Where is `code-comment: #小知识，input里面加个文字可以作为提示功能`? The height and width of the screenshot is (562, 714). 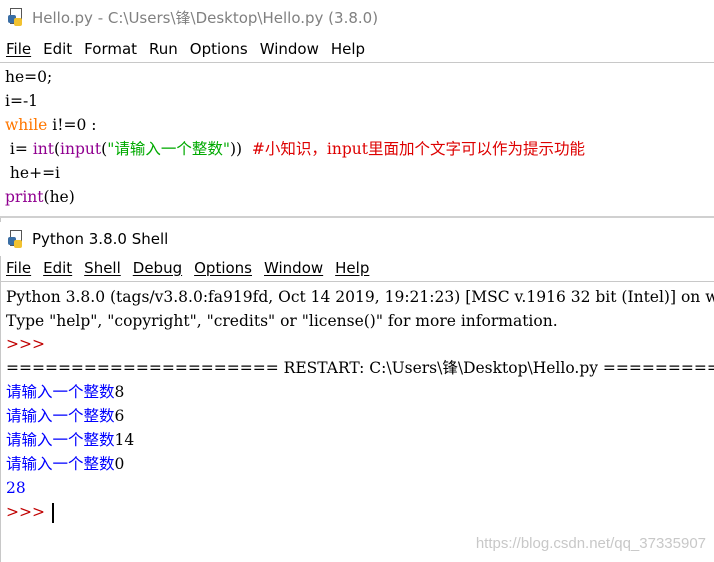 code-comment: #小知识，input里面加个文字可以作为提示功能 is located at coordinates (418, 149).